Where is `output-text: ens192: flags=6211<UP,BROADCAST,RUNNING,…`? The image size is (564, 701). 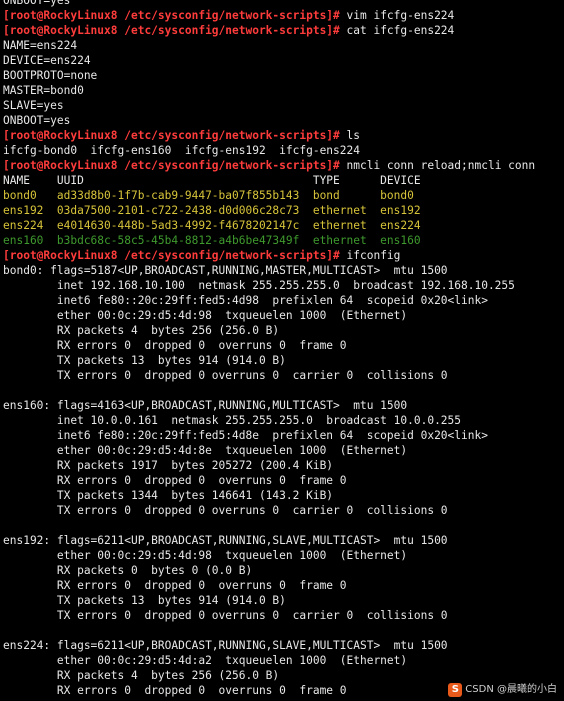
output-text: ens192: flags=6211<UP,BROADCAST,RUNNING,… is located at coordinates (225, 540).